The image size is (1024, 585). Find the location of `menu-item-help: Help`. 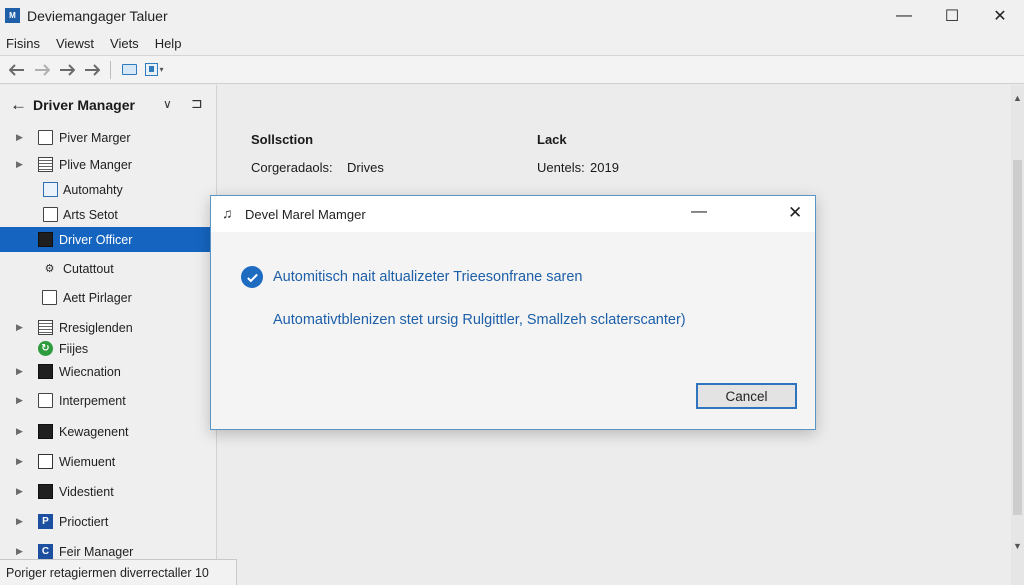

menu-item-help: Help is located at coordinates (168, 43).